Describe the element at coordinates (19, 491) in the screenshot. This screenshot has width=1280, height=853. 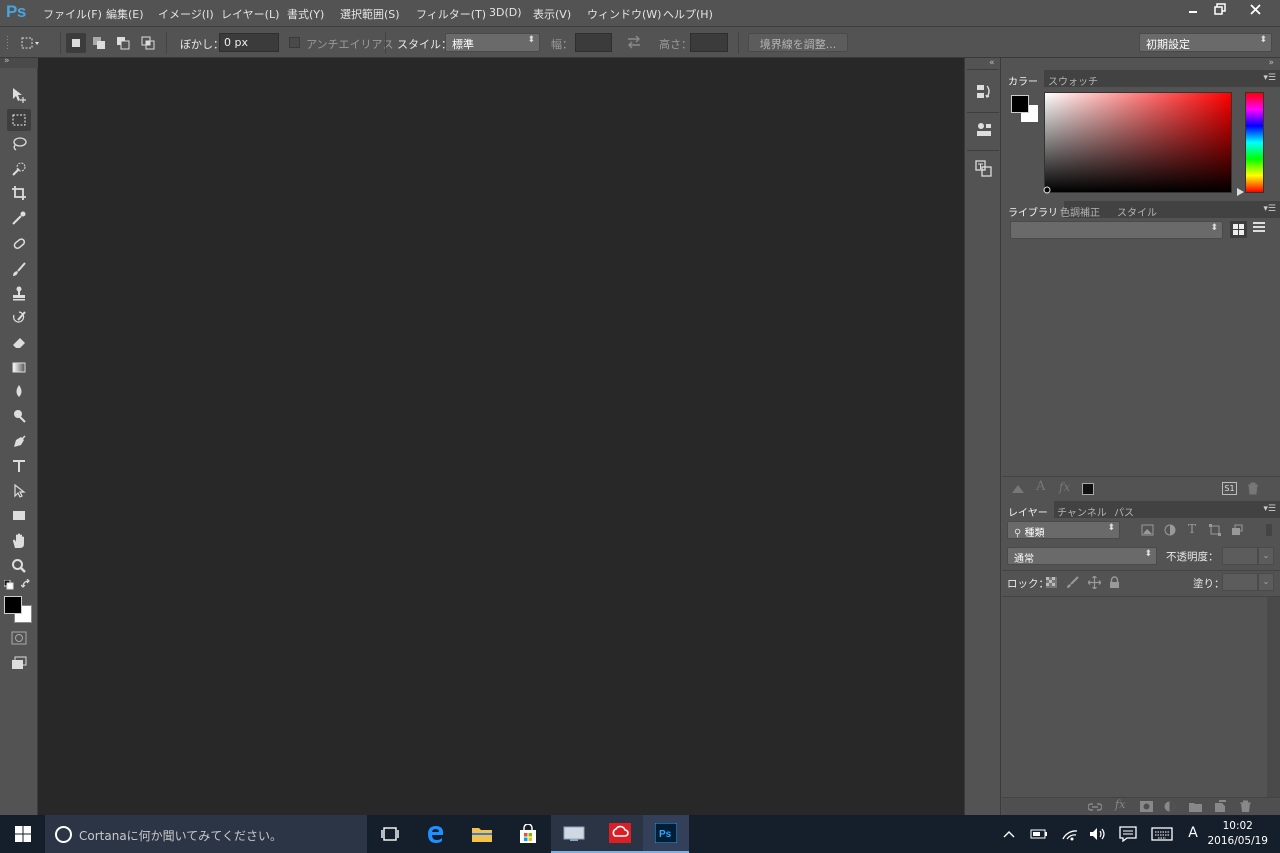
I see `path-selection-tool` at that location.